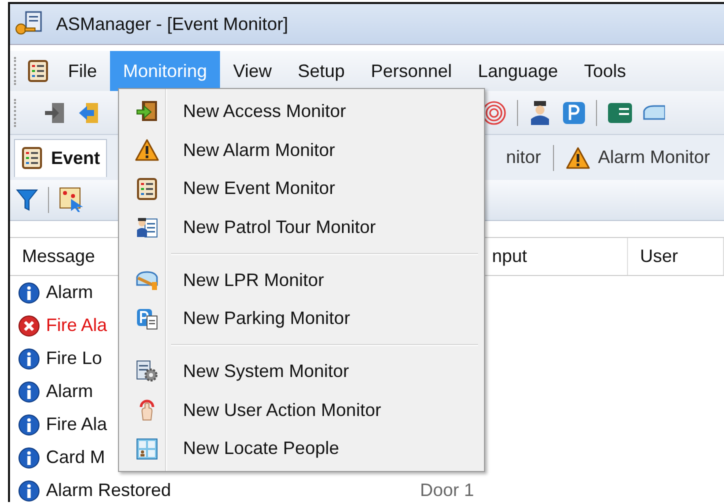 This screenshot has height=504, width=724. I want to click on message-cell: Card M, so click(76, 457).